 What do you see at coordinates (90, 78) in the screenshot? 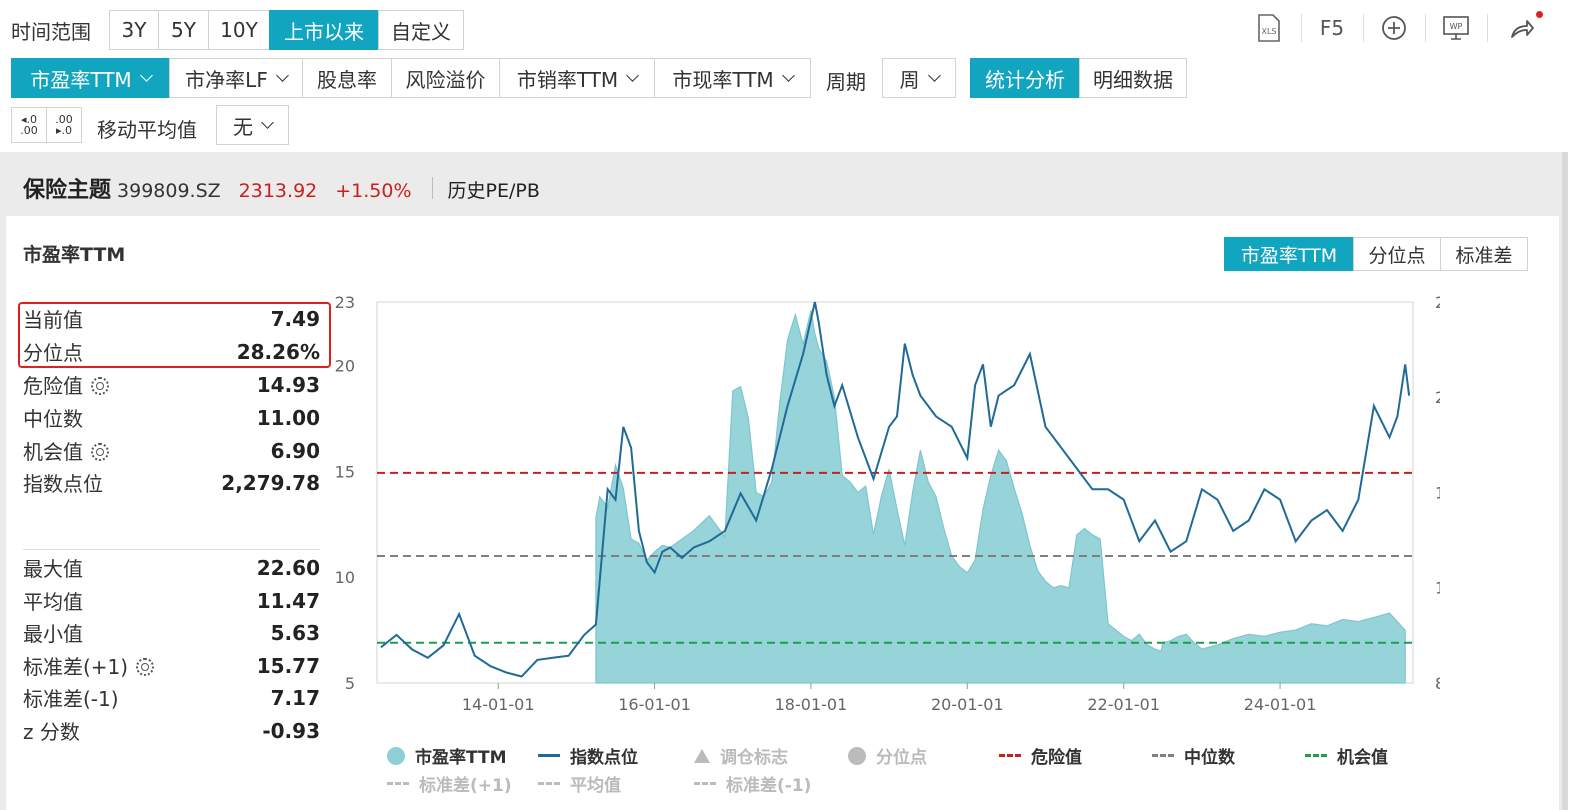
I see `metric-pe-ttm-dropdown: 市盈率TTM` at bounding box center [90, 78].